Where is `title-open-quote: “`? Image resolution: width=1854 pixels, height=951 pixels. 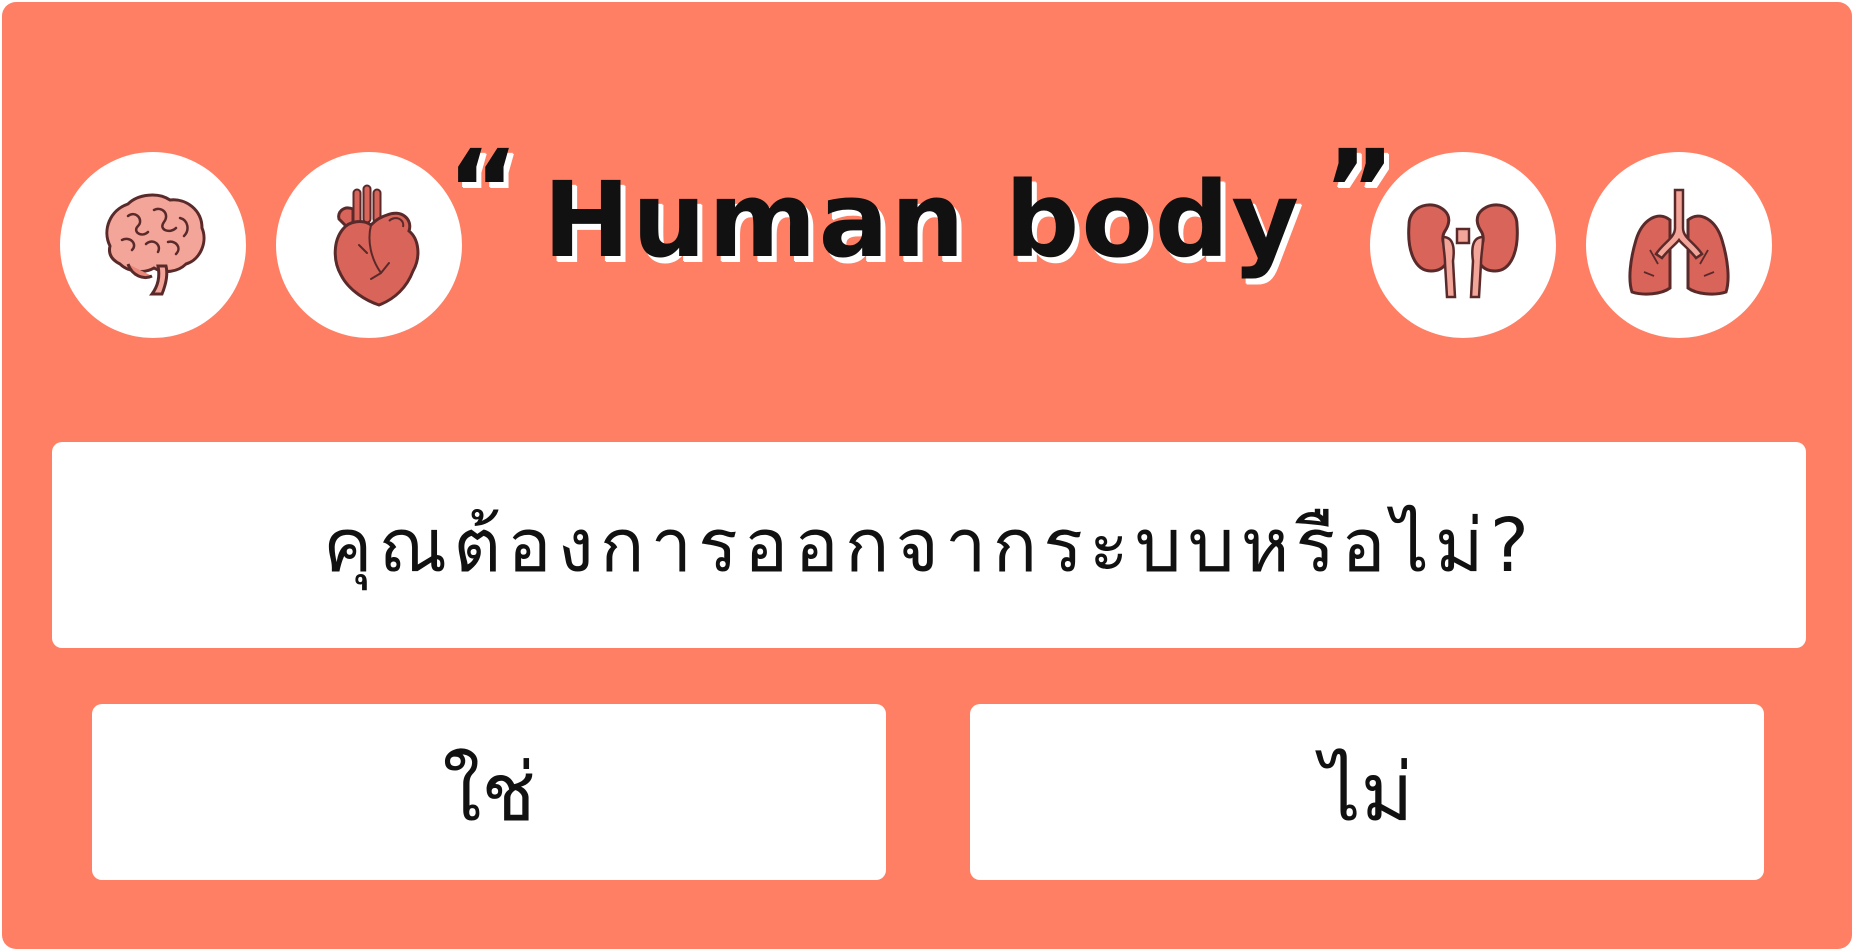
title-open-quote: “ is located at coordinates (483, 190).